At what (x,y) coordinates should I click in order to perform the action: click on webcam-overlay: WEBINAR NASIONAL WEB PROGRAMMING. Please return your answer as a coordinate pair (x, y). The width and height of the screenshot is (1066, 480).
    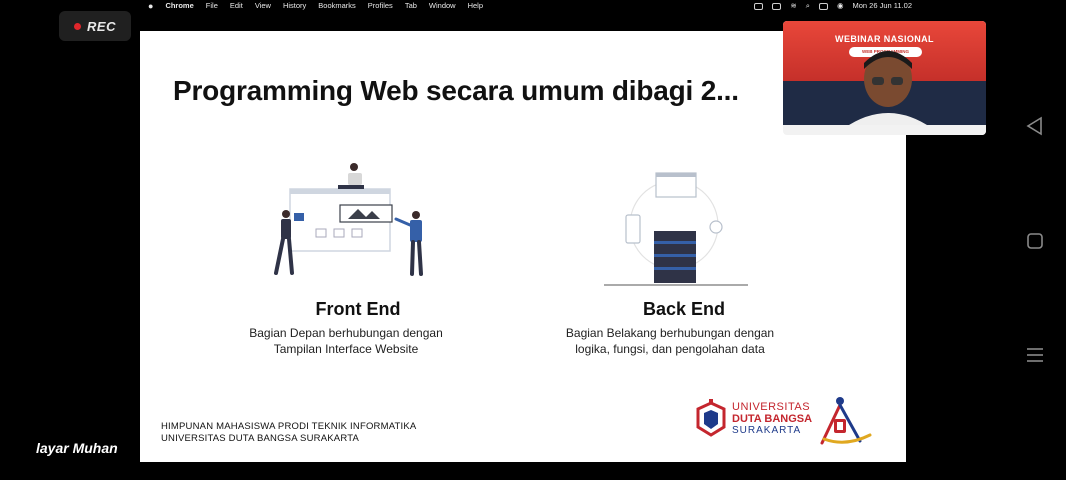
    Looking at the image, I should click on (884, 78).